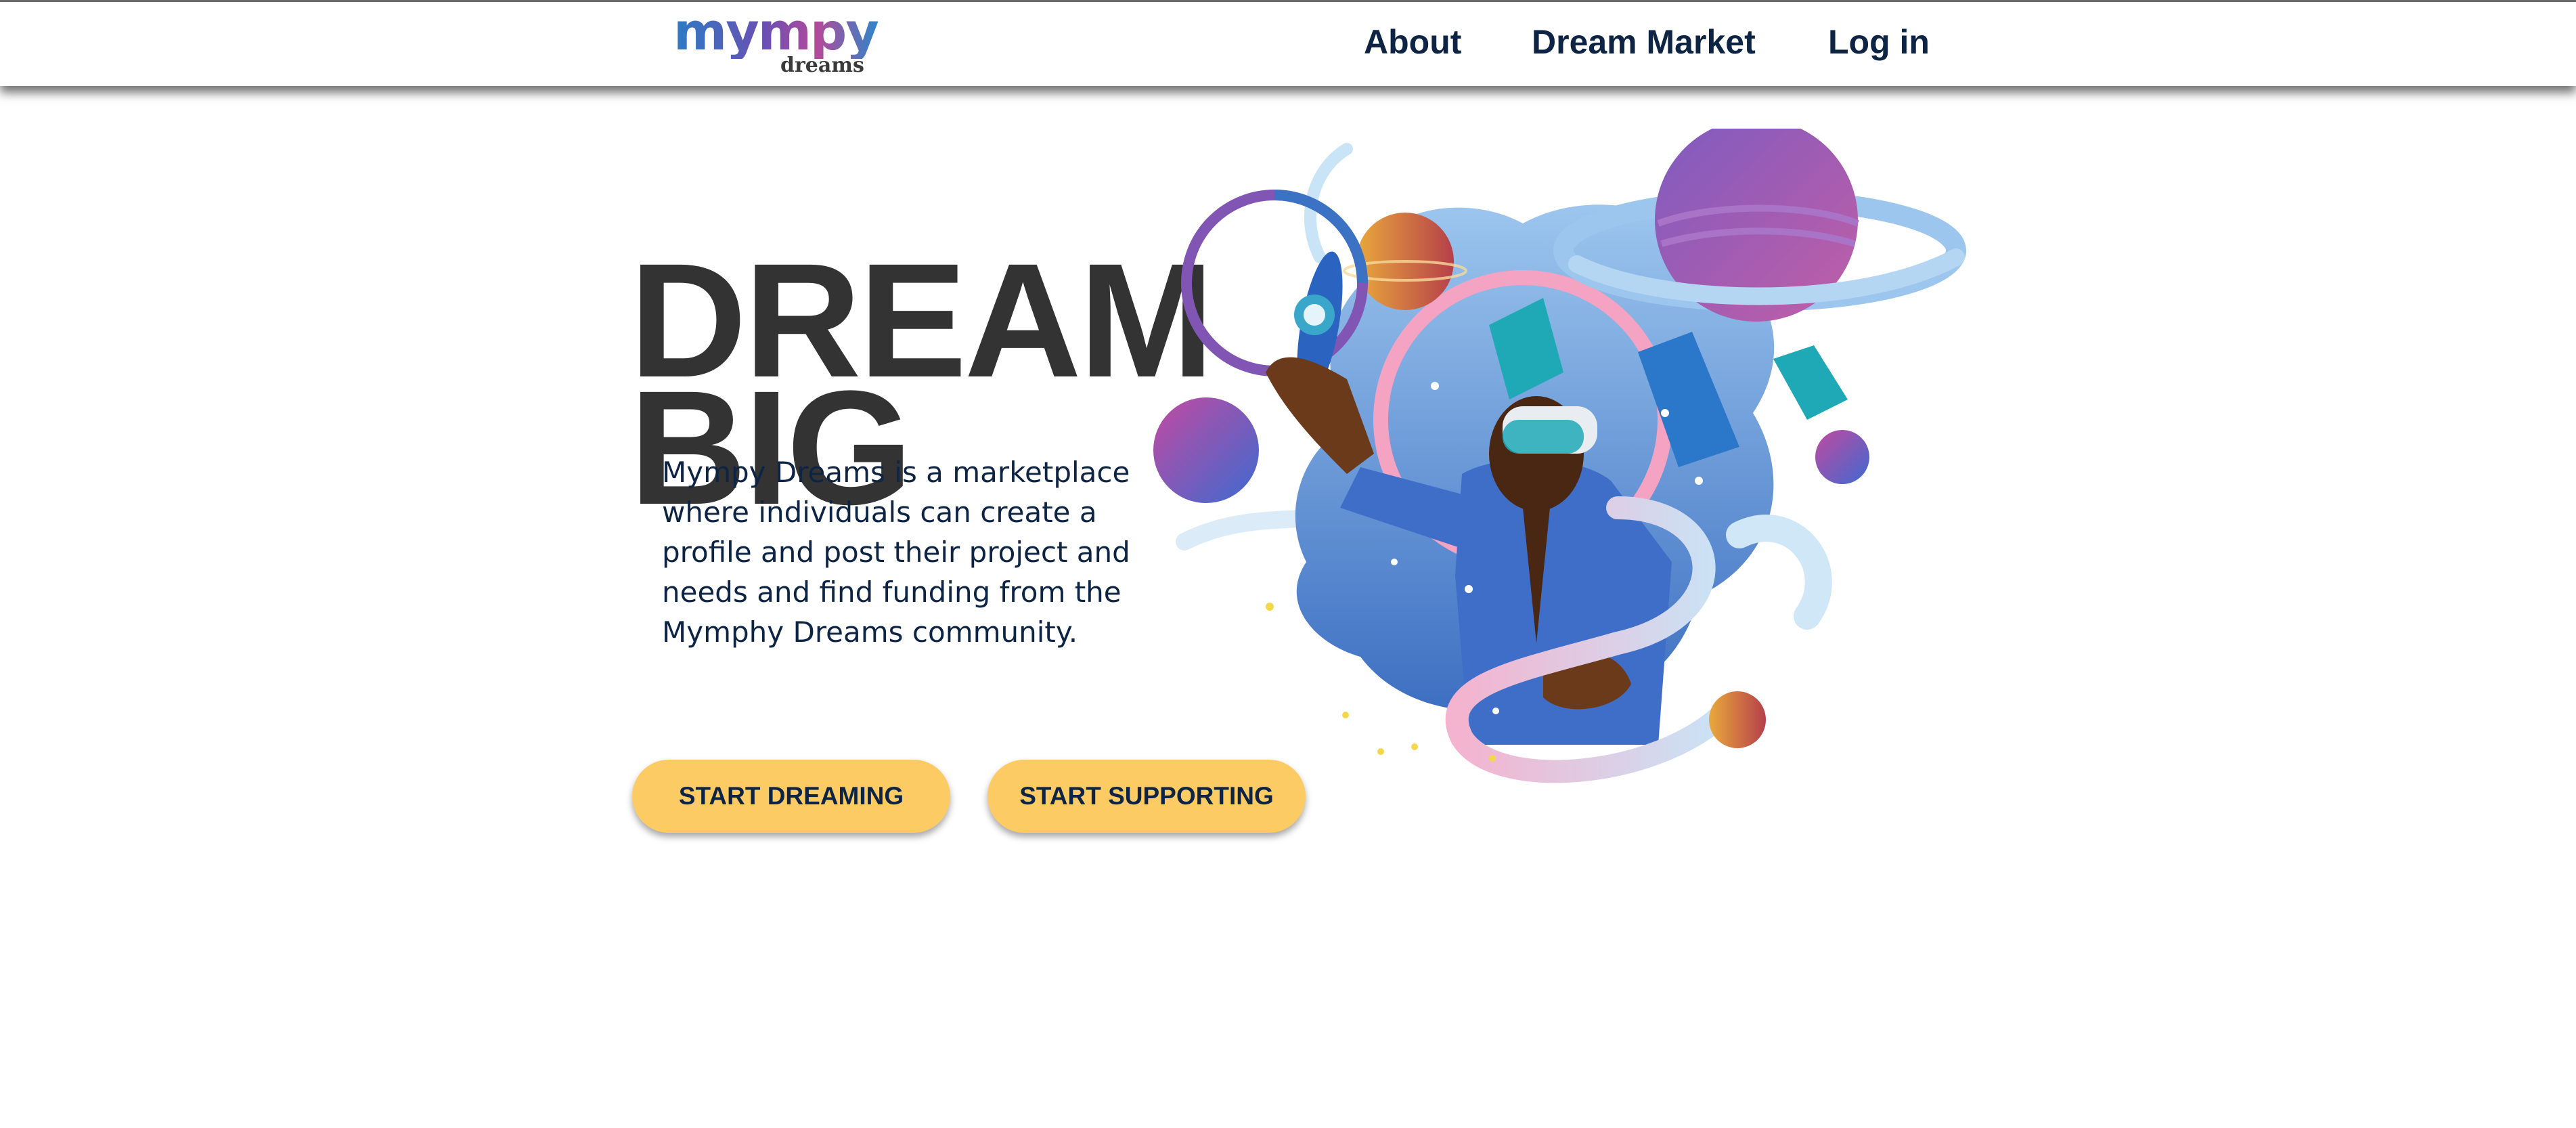 The image size is (2576, 1128). I want to click on nav-about-link: About, so click(1412, 42).